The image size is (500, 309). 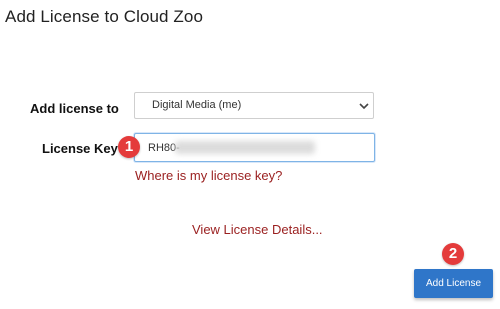 What do you see at coordinates (197, 105) in the screenshot?
I see `add-license-to-value: Digital Media (me)` at bounding box center [197, 105].